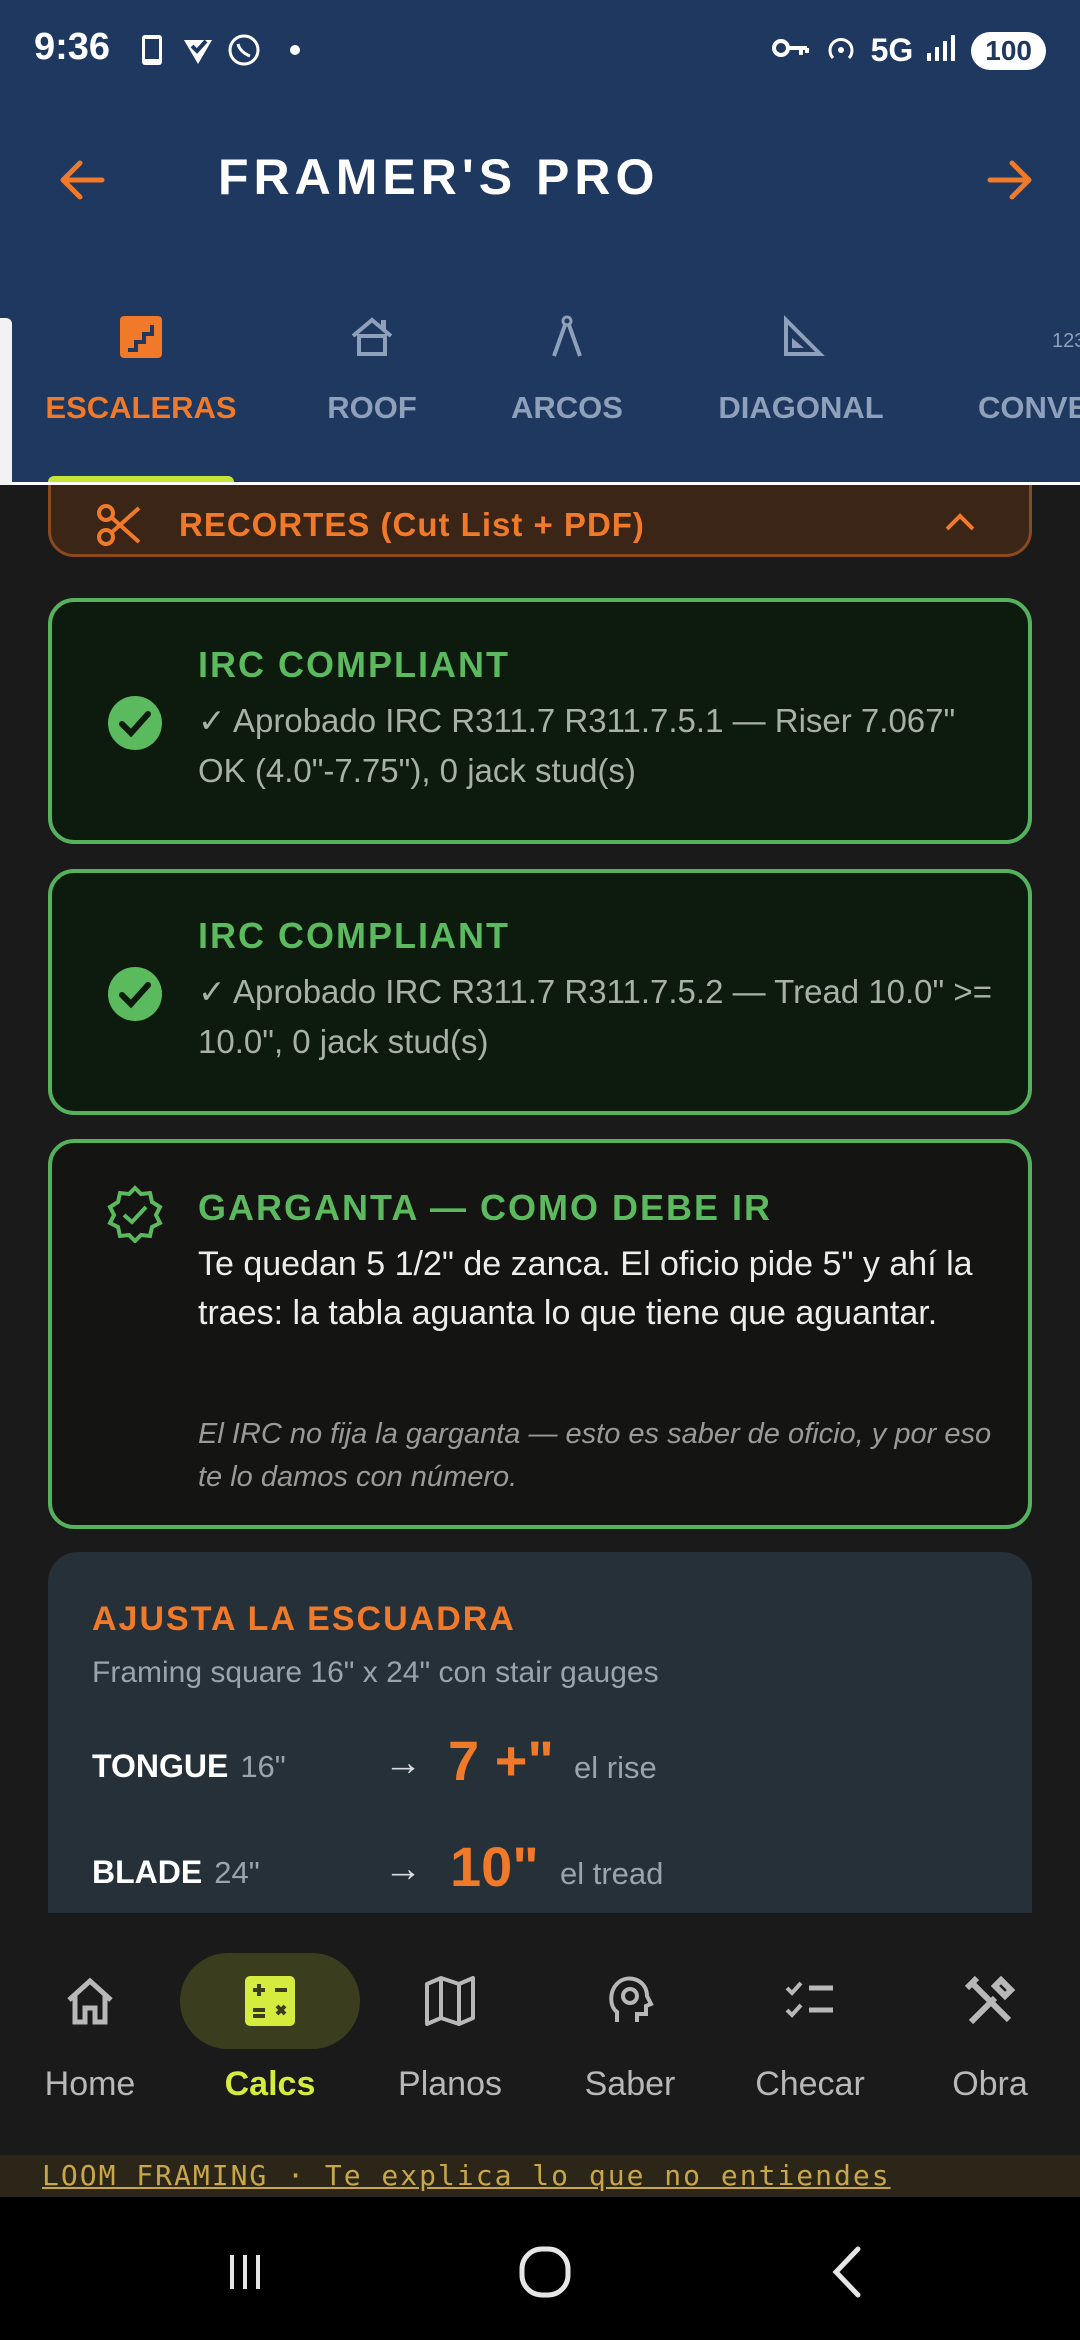 Image resolution: width=1080 pixels, height=2340 pixels. Describe the element at coordinates (141, 337) in the screenshot. I see `stairs-icon` at that location.